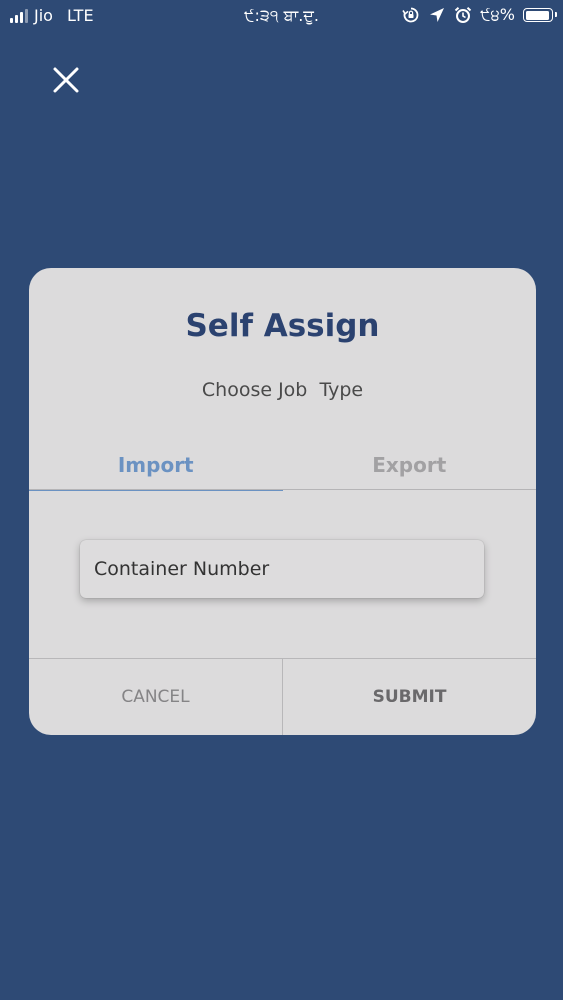 The image size is (563, 1000). I want to click on job-type-tabs: Import Export, so click(283, 465).